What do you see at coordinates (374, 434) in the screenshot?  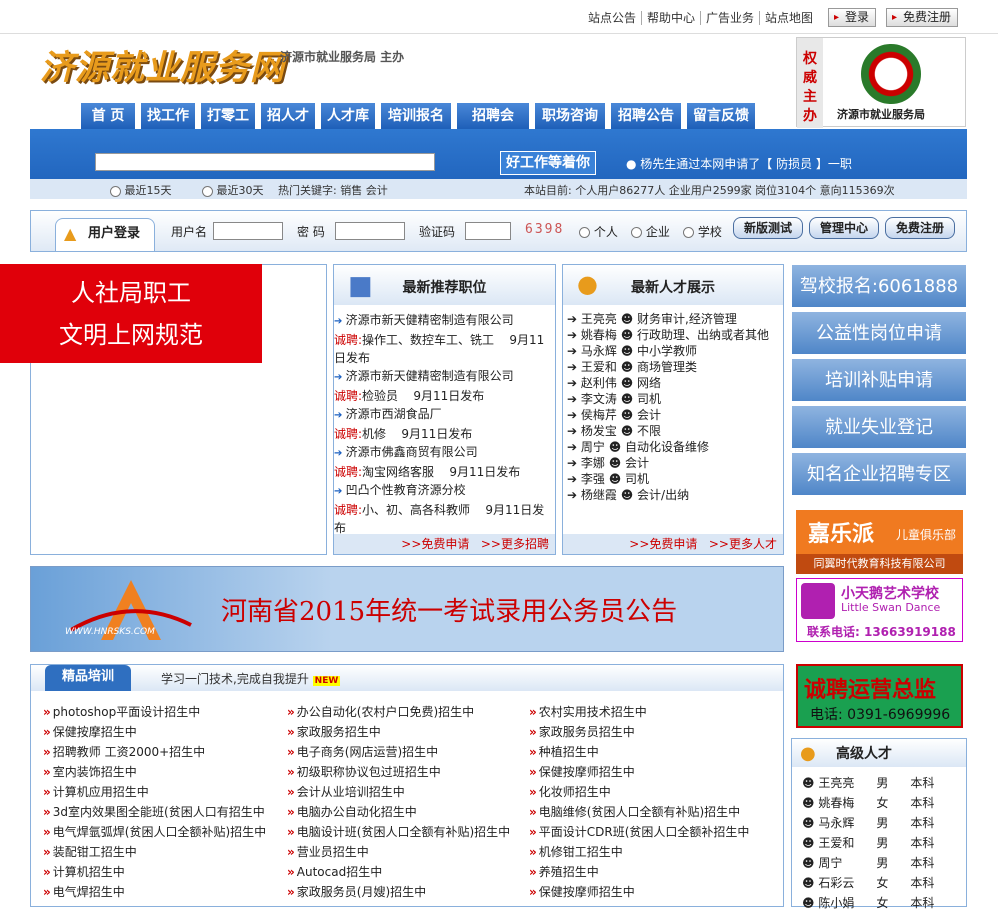 I see `job-positions: 机修` at bounding box center [374, 434].